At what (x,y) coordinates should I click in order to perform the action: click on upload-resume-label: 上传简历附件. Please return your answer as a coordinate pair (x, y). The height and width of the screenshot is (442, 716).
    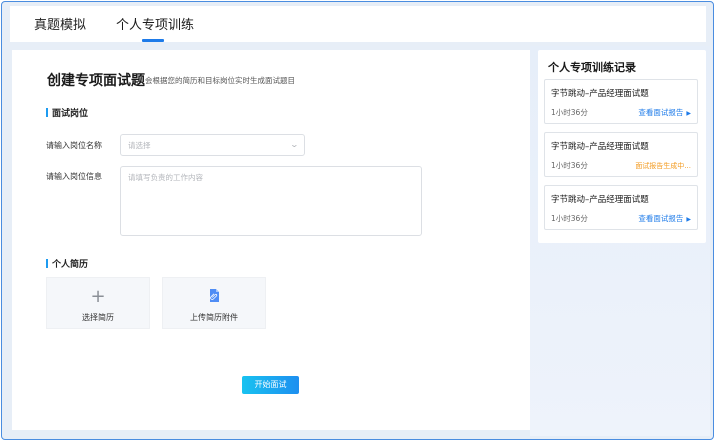
    Looking at the image, I should click on (214, 317).